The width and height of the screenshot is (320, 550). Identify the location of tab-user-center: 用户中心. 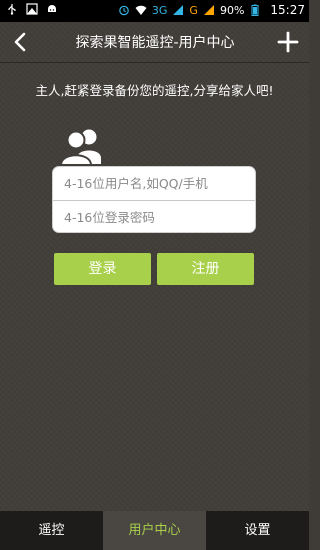
(154, 530).